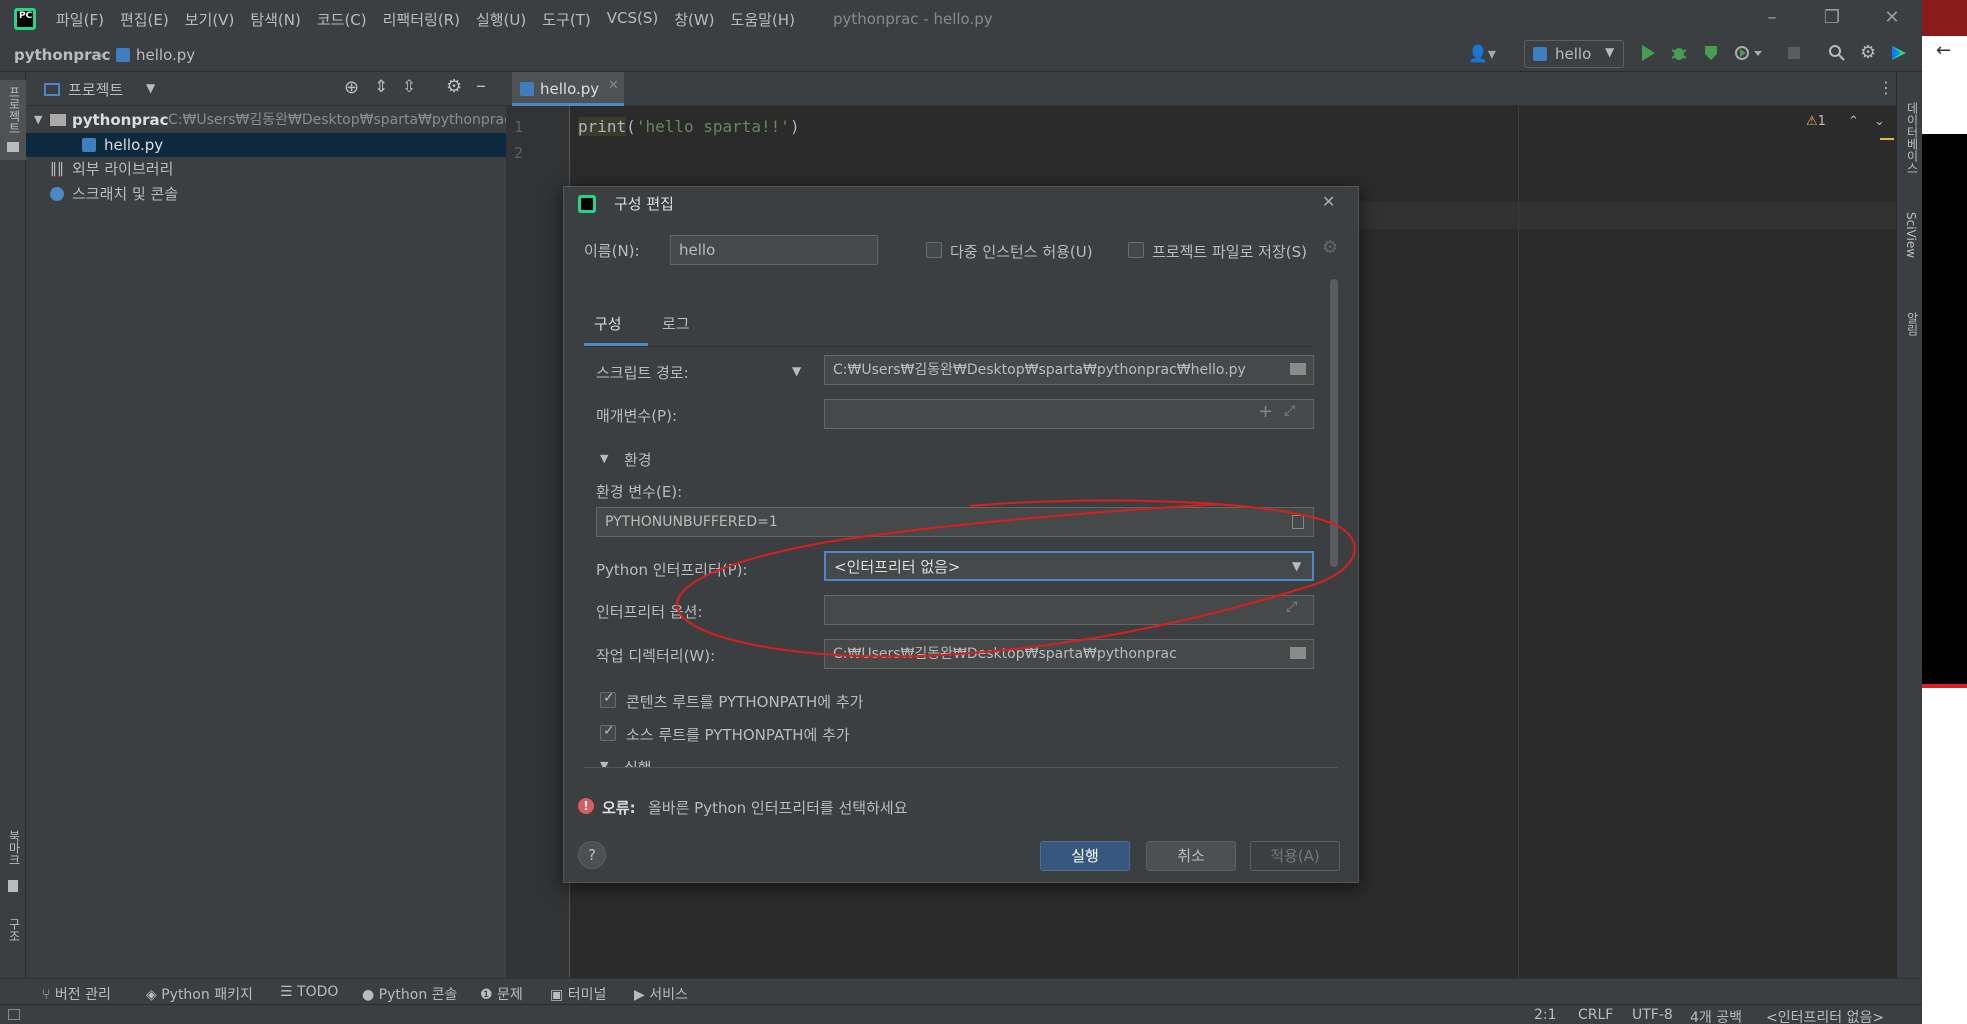  Describe the element at coordinates (1837, 53) in the screenshot. I see `search-icon` at that location.